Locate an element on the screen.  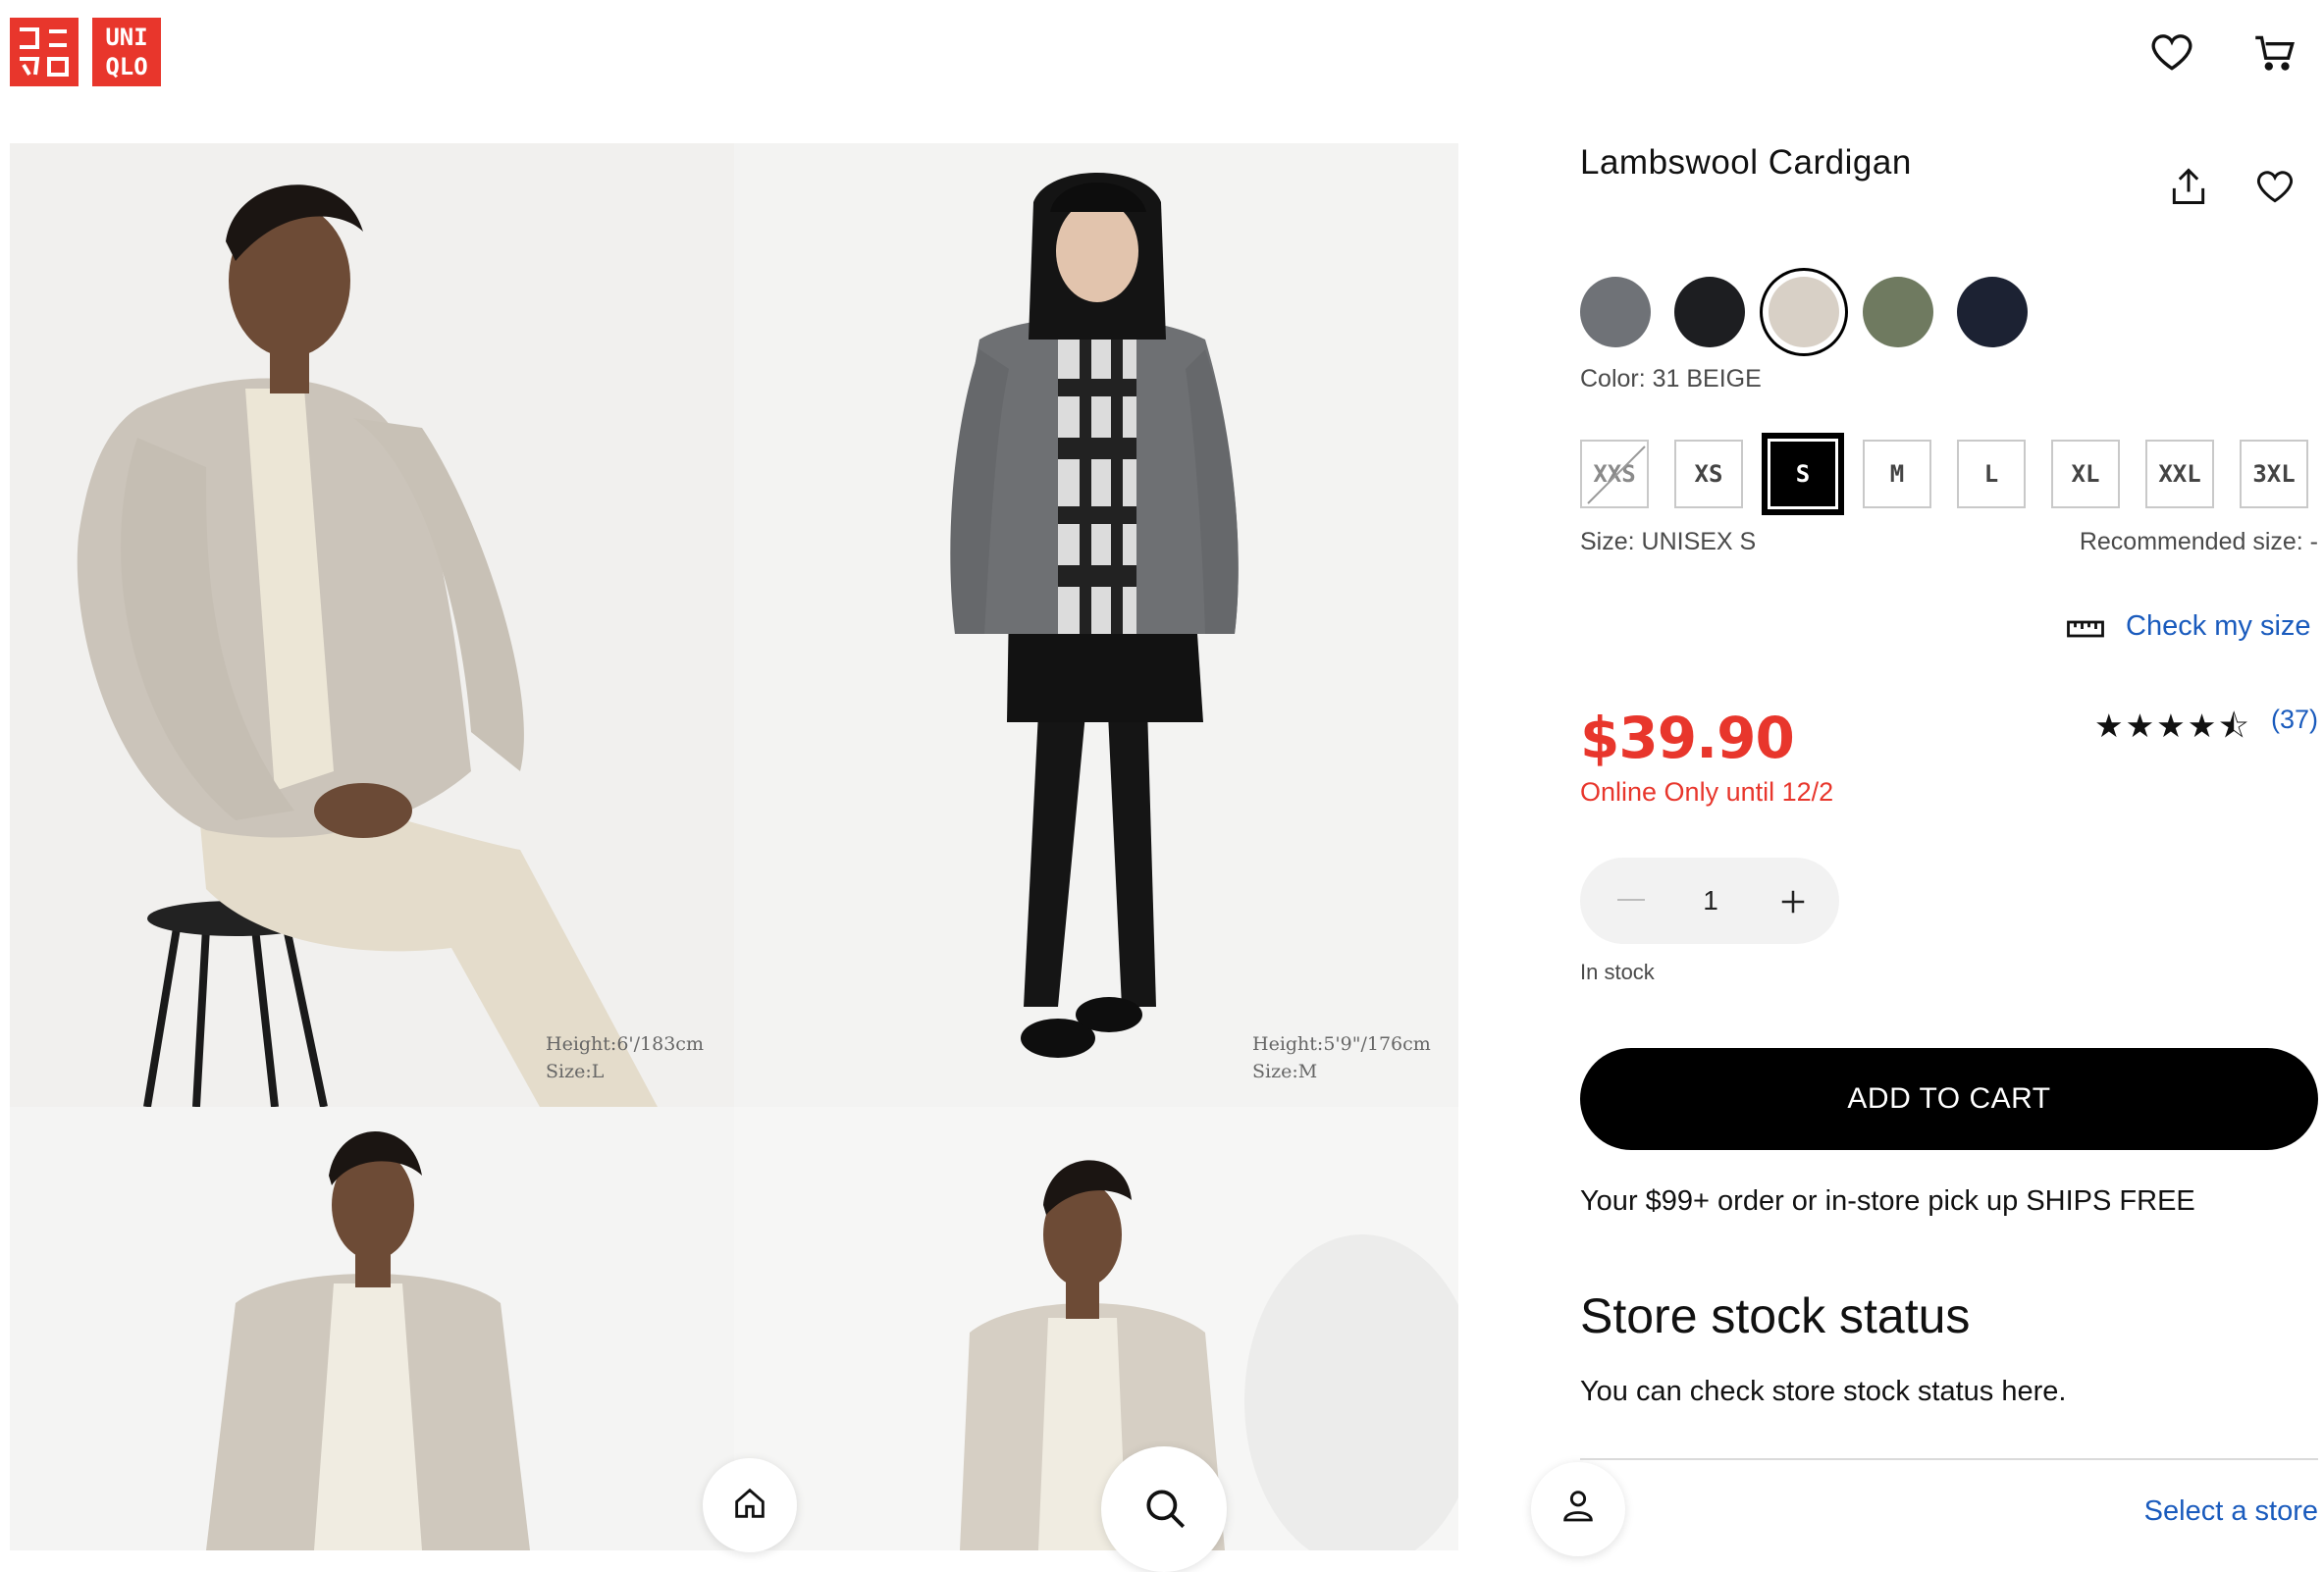
quantity-stepper: 1 is located at coordinates (1710, 901).